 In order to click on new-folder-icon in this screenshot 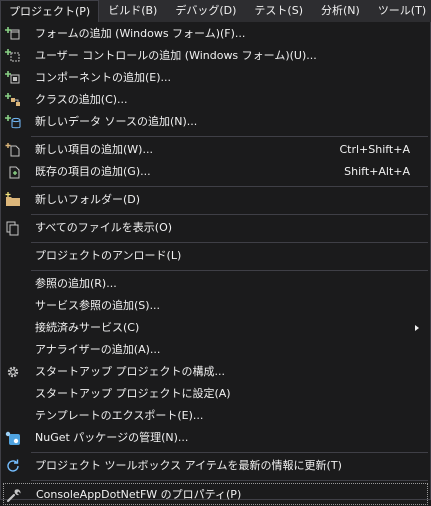, I will do `click(13, 200)`.